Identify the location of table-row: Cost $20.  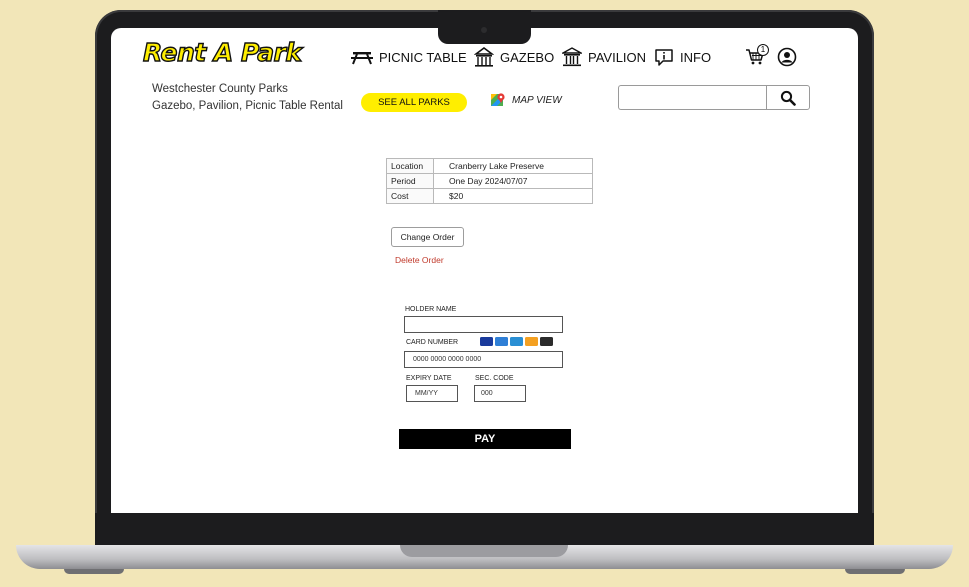
(489, 196).